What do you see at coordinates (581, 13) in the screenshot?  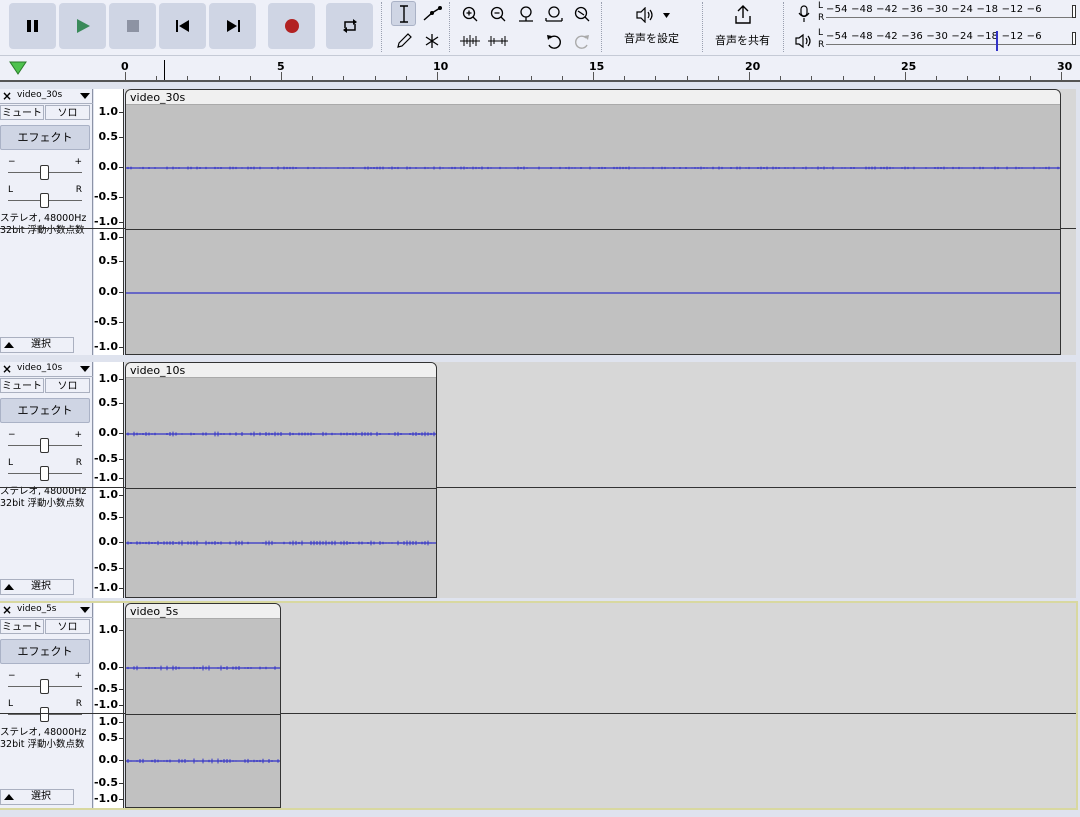 I see `zoom-toggle-button` at bounding box center [581, 13].